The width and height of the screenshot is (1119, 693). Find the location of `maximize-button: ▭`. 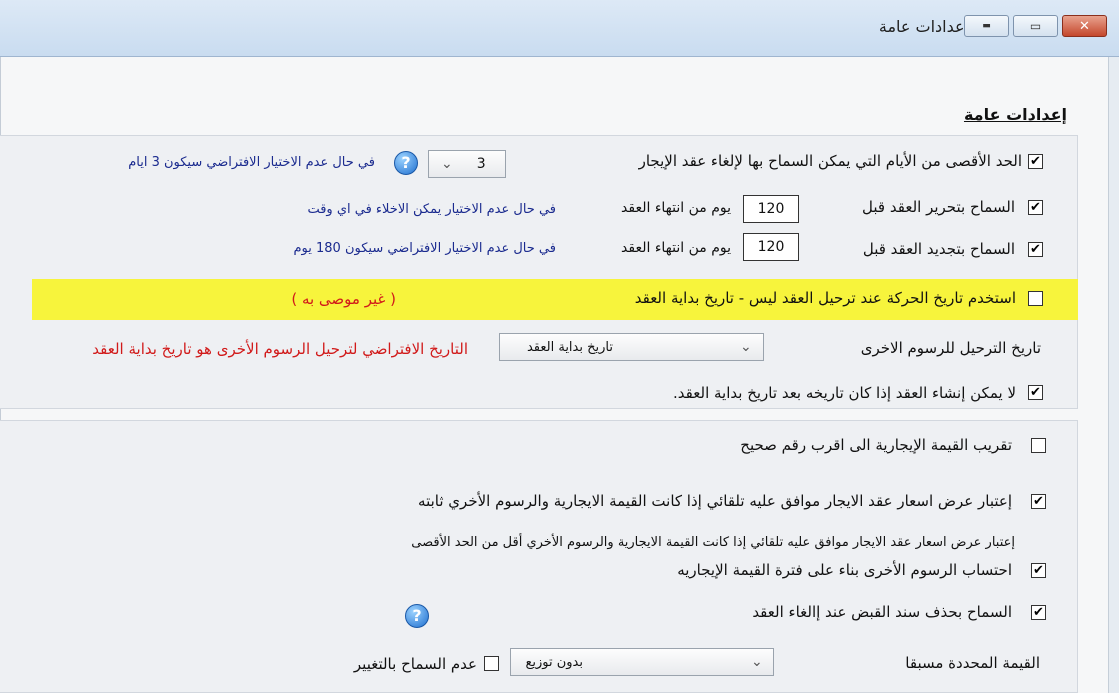

maximize-button: ▭ is located at coordinates (1035, 26).